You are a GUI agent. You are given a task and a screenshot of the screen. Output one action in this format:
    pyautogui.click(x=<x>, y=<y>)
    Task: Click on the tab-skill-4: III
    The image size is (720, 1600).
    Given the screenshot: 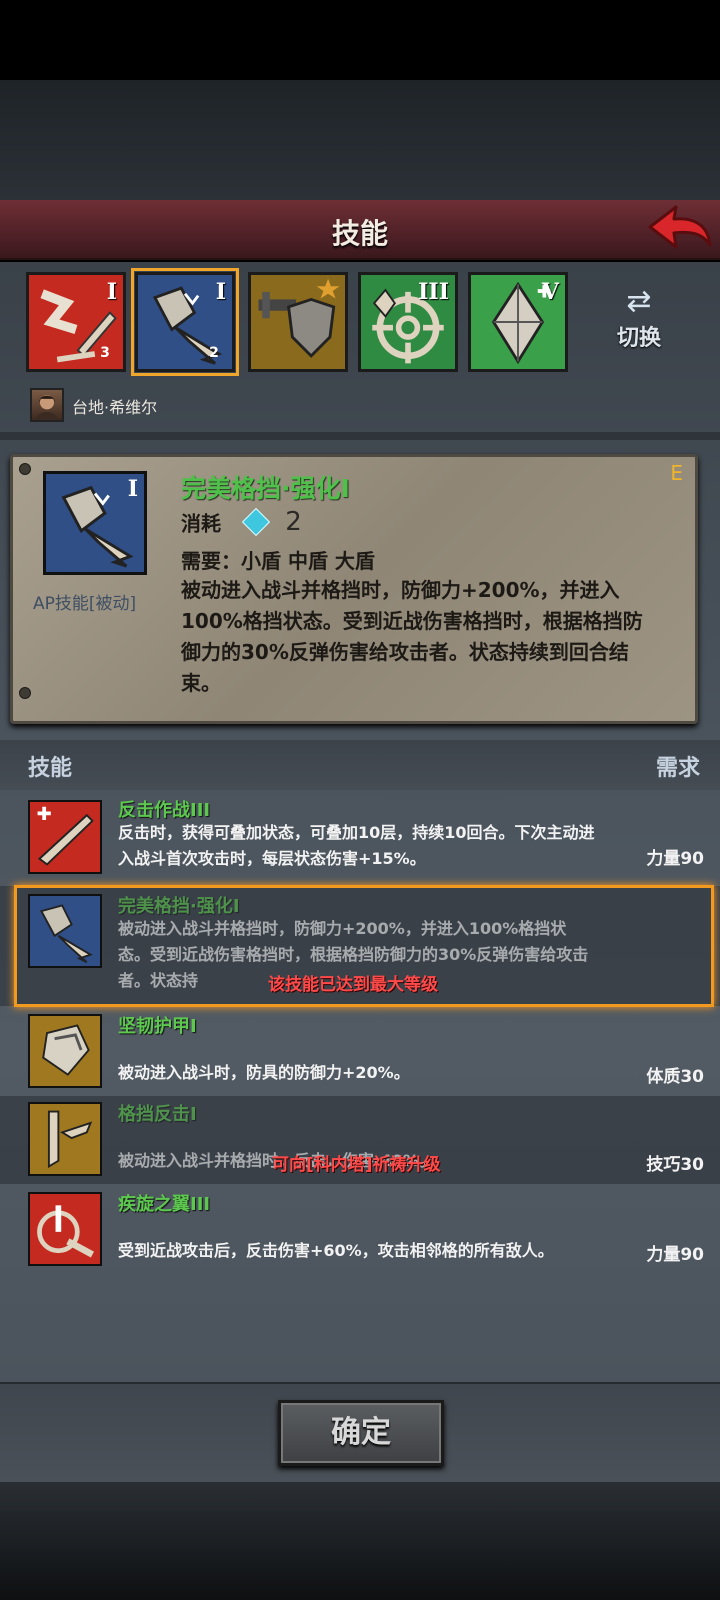 What is the action you would take?
    pyautogui.click(x=408, y=322)
    